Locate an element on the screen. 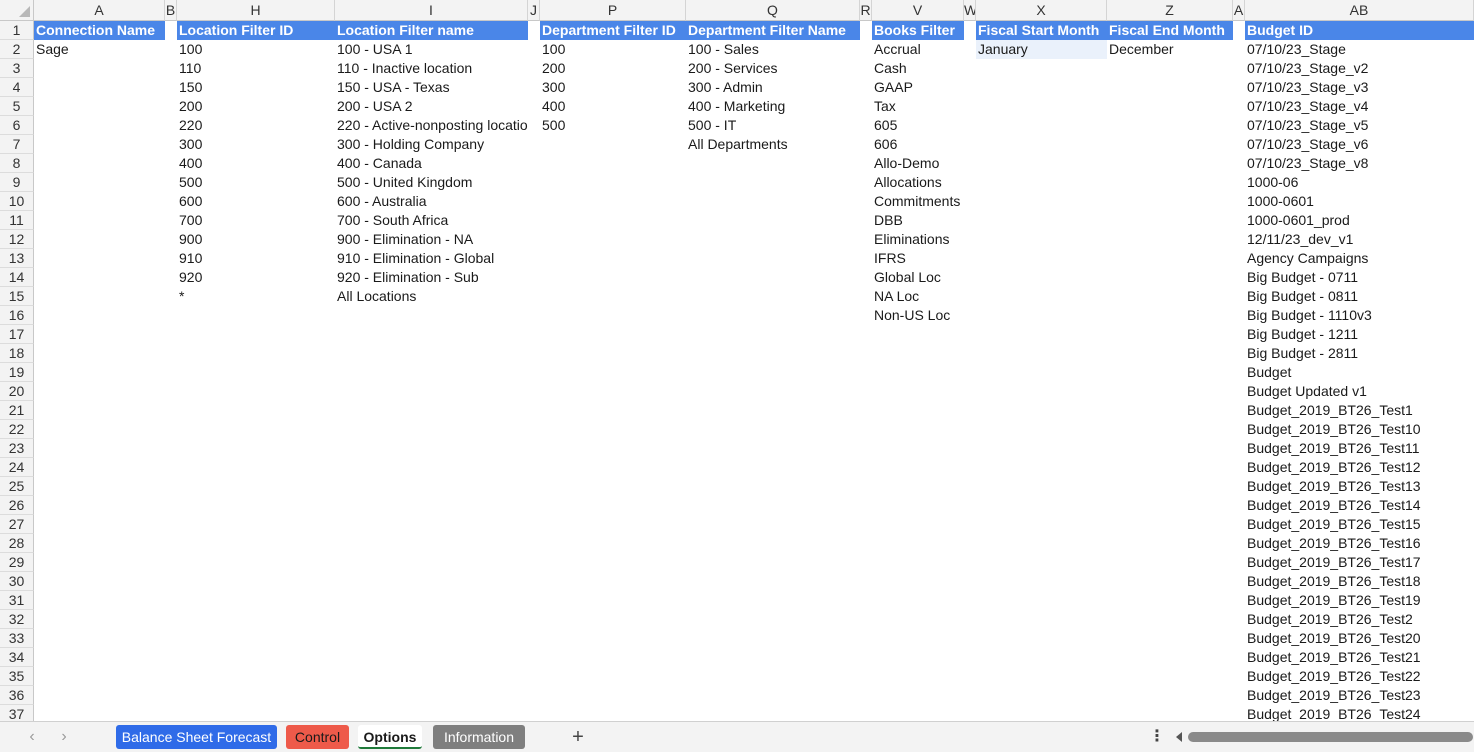 This screenshot has width=1474, height=752. row-header: 36 is located at coordinates (17, 695).